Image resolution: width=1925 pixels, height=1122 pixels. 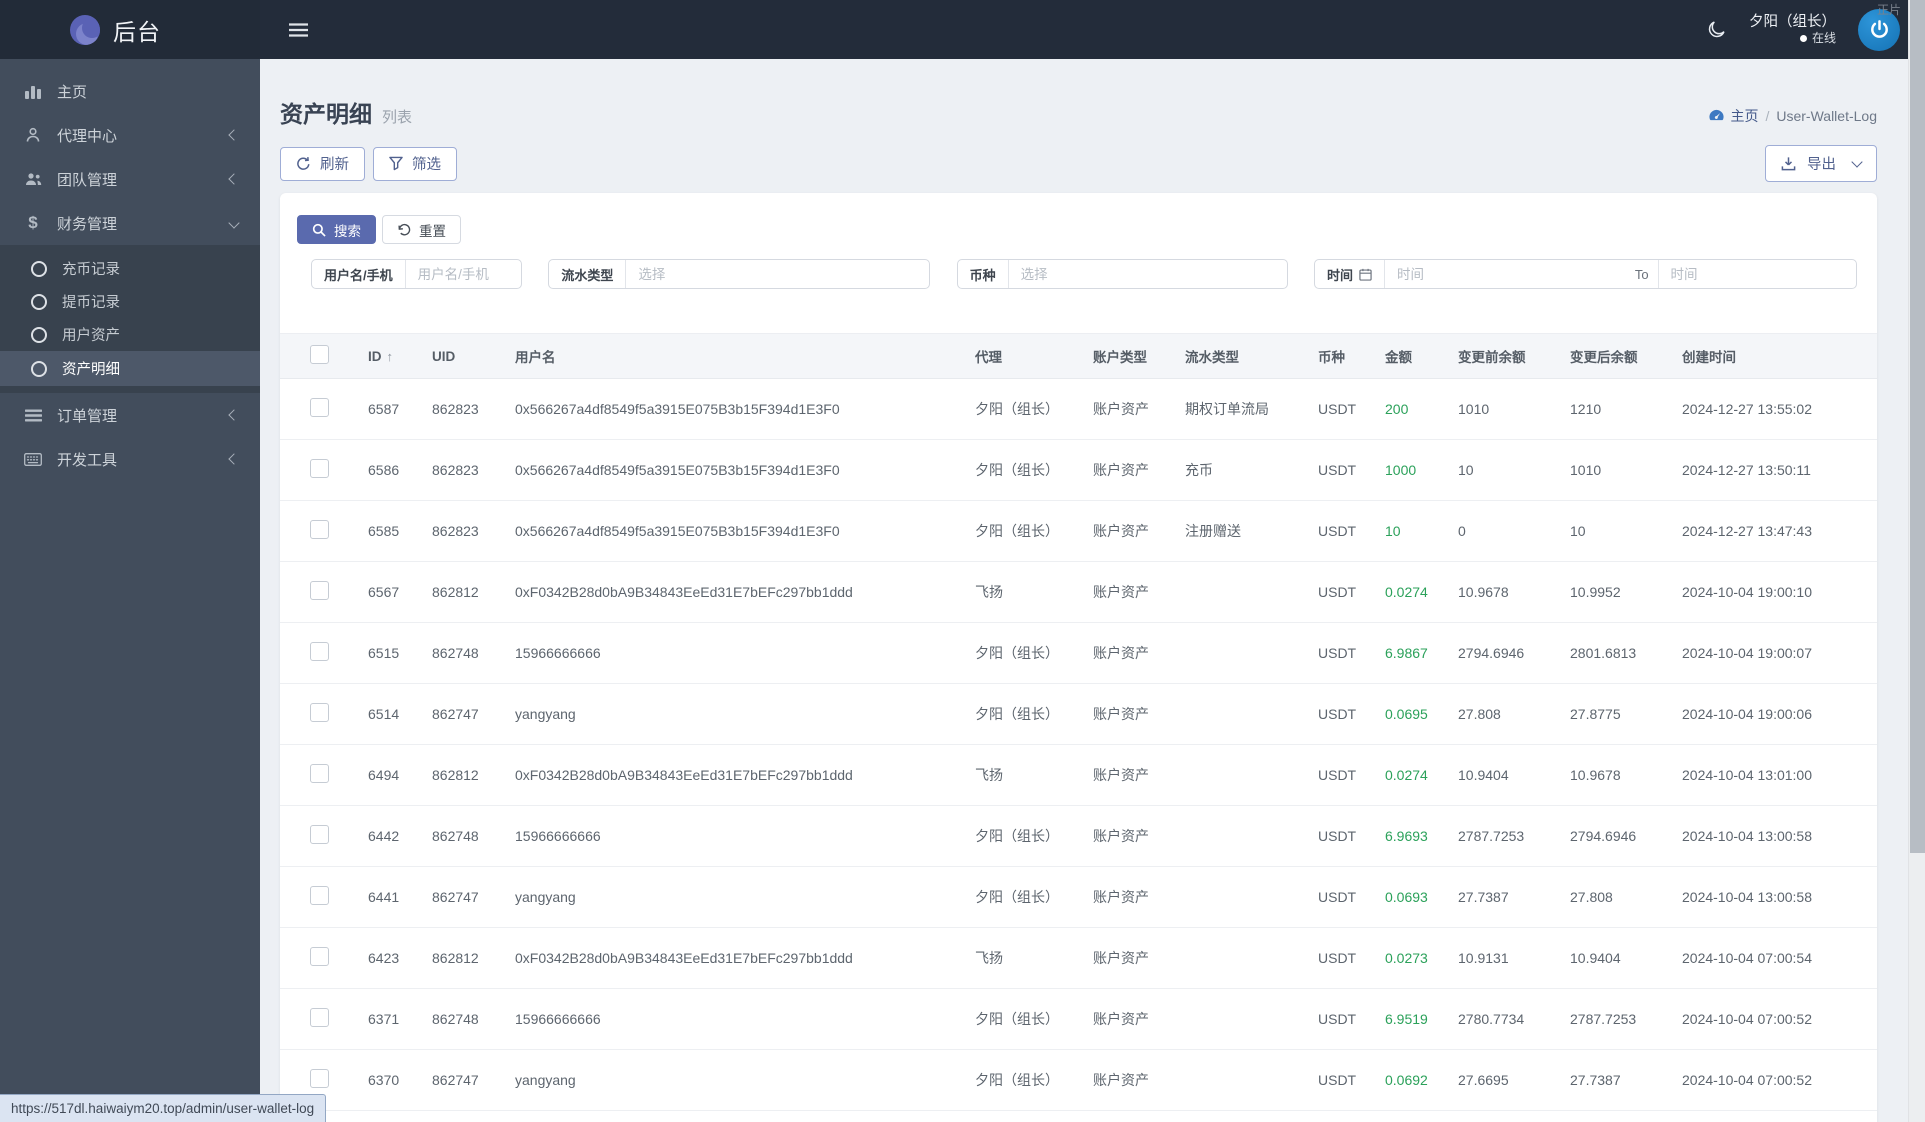 What do you see at coordinates (1514, 356) in the screenshot?
I see `col-balance-before: 变更前余额` at bounding box center [1514, 356].